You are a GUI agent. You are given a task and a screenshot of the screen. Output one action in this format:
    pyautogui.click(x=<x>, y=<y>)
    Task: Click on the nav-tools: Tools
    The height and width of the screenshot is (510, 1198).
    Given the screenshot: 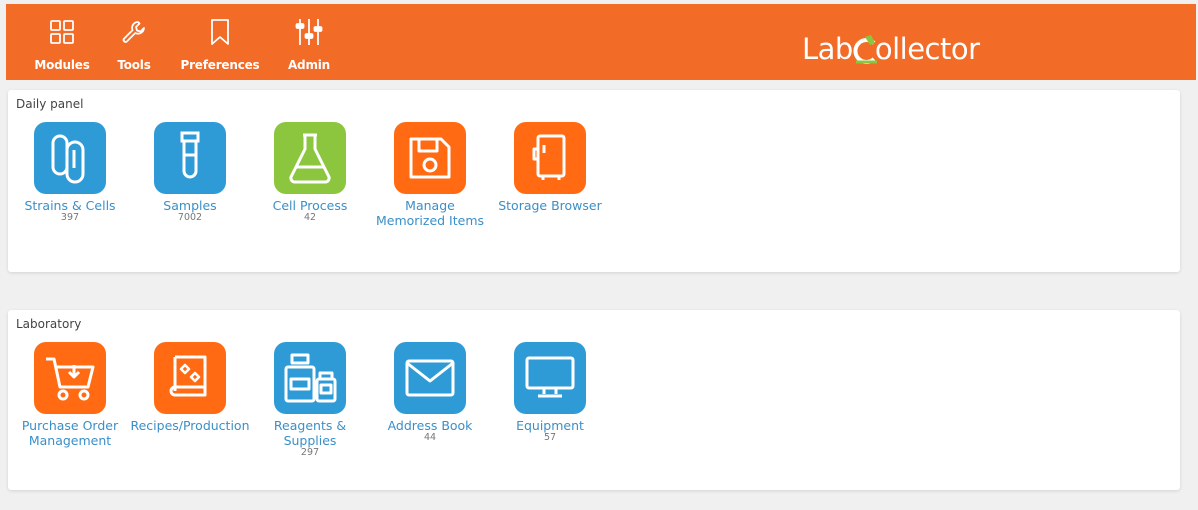 What is the action you would take?
    pyautogui.click(x=134, y=42)
    